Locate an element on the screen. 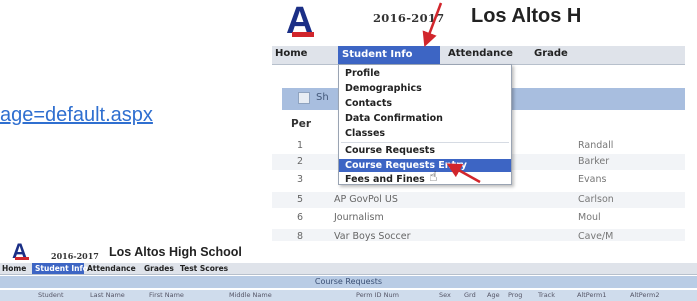  column-header: AltPerm2 is located at coordinates (645, 295).